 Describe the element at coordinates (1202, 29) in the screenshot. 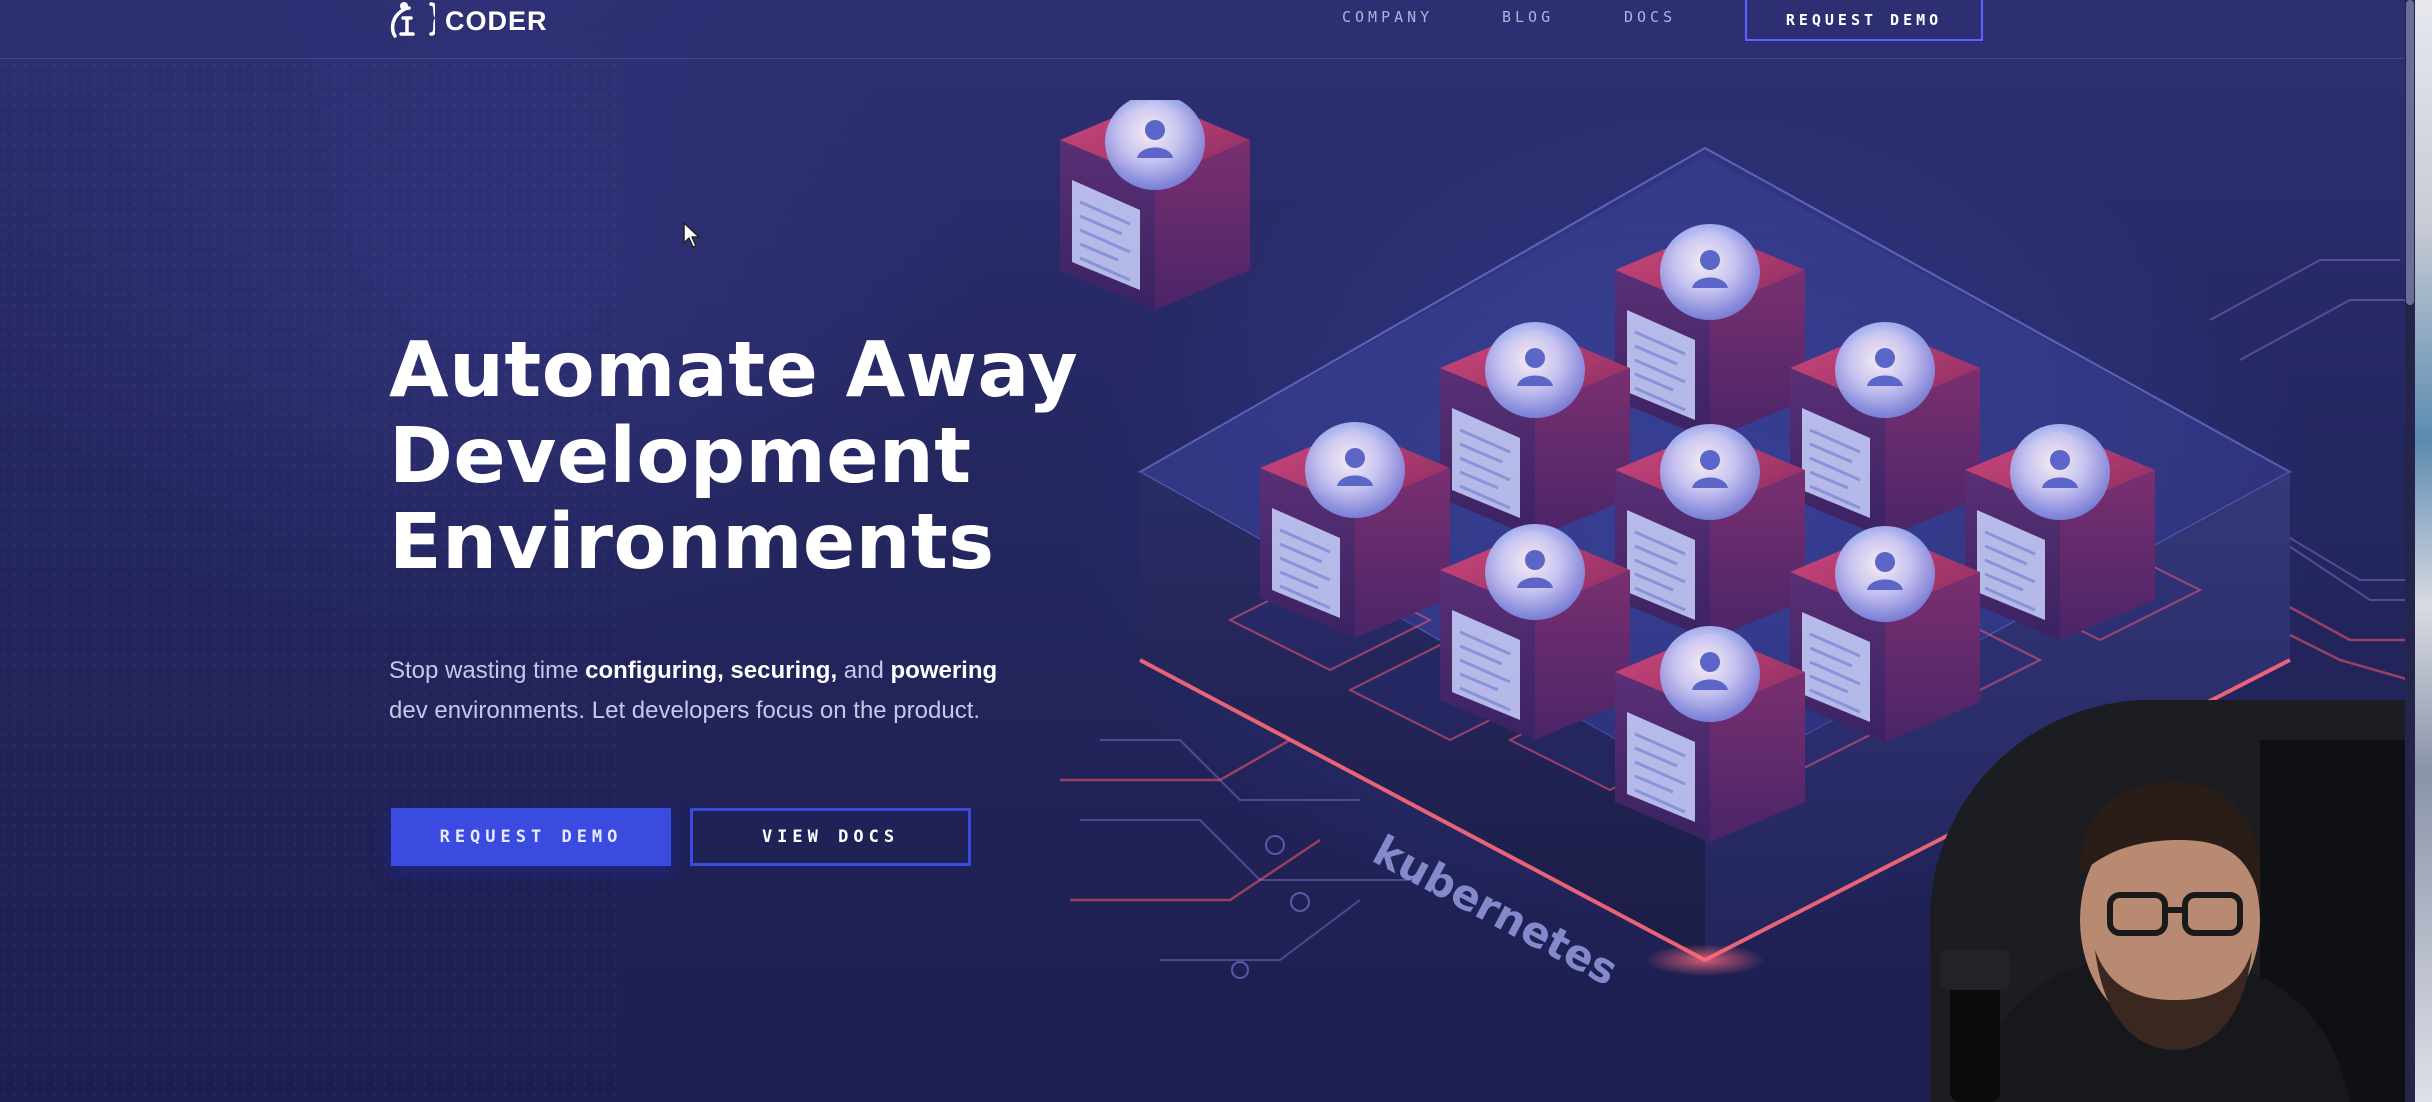

I see `top-navigation: CODER COMPANY BLOG DOCS REQUEST DEMO` at that location.